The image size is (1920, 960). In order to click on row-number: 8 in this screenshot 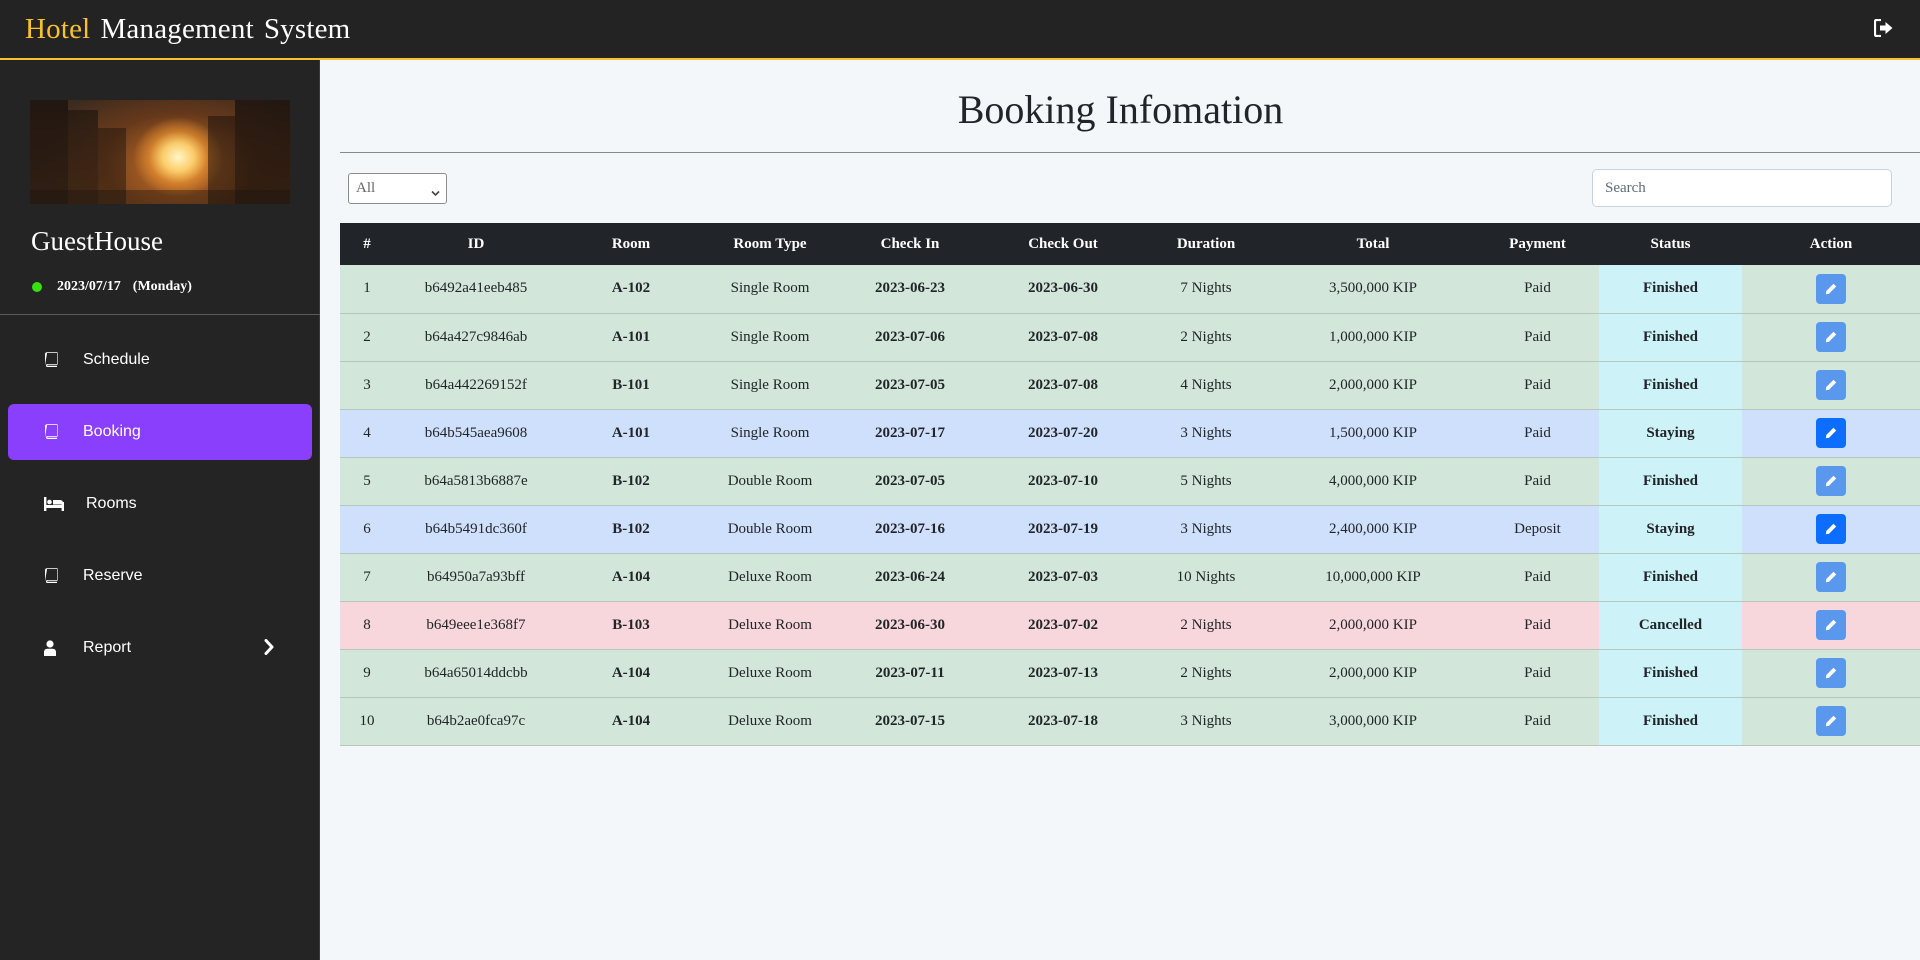, I will do `click(367, 625)`.